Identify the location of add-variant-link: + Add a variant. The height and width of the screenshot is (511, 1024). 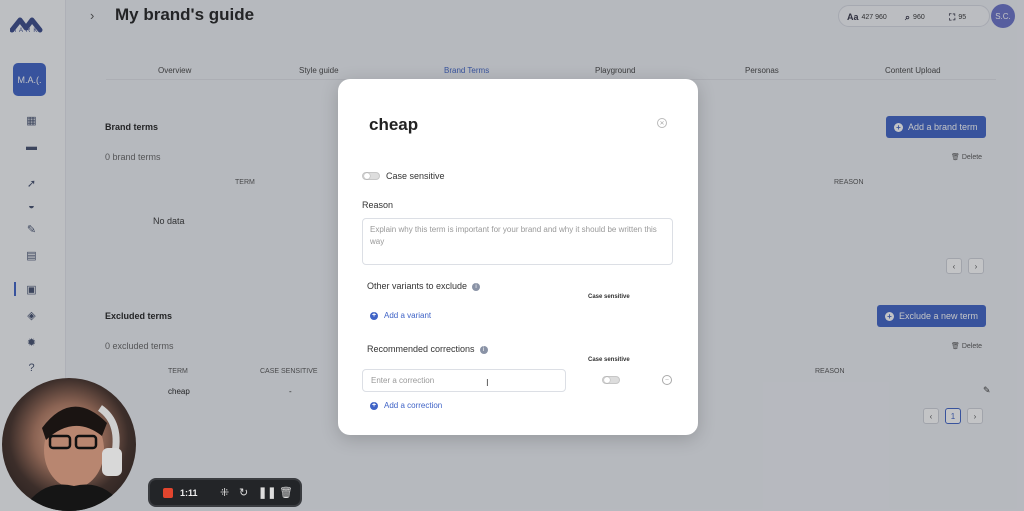
(400, 315).